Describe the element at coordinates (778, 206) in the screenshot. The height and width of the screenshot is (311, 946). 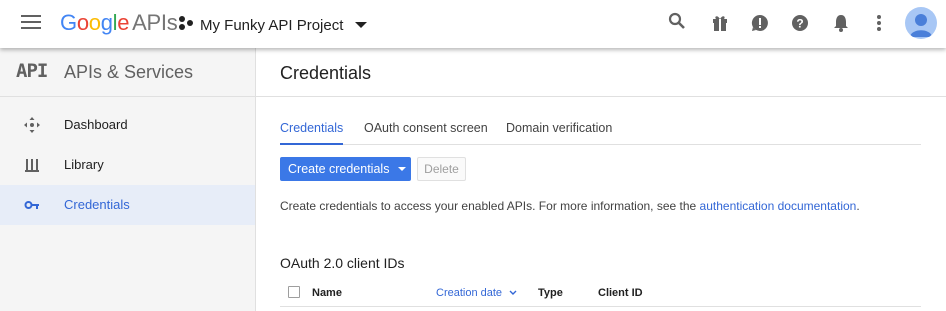
I see `authentication-documentation-link: authentication documentation` at that location.